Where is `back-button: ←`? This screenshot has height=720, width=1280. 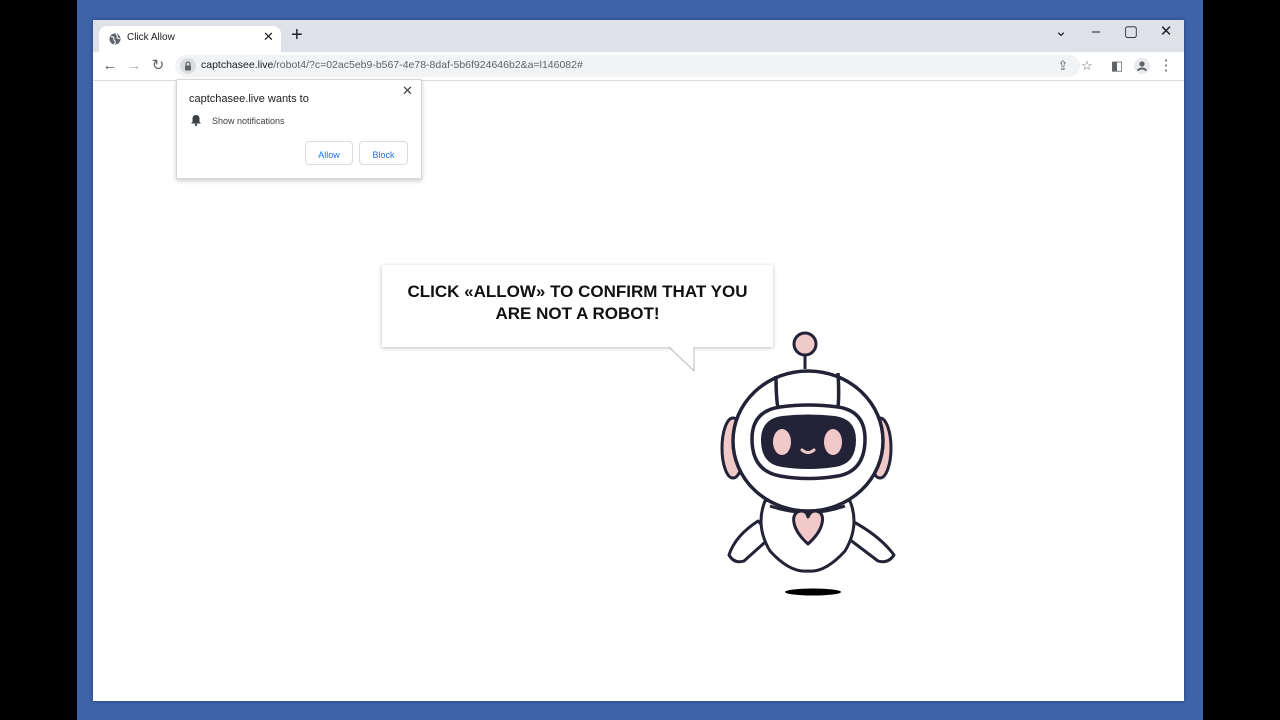
back-button: ← is located at coordinates (110, 66).